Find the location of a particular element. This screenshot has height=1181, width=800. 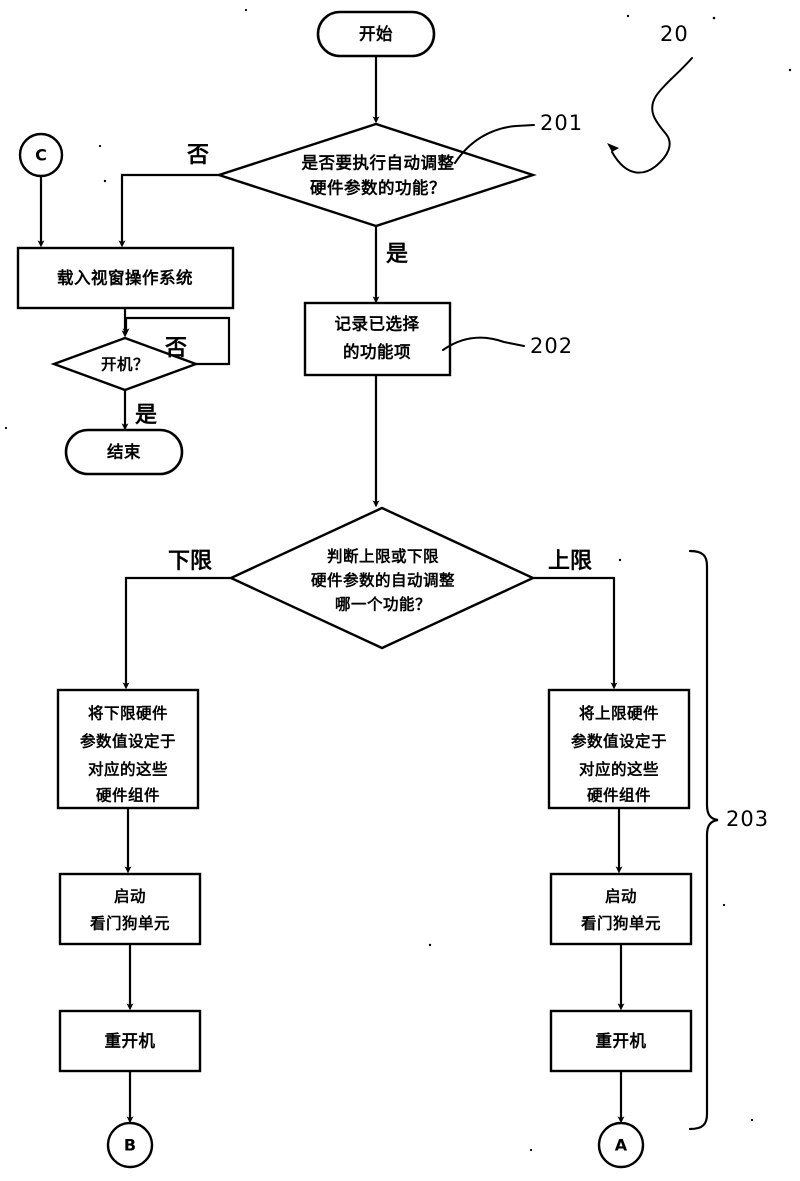

load-os-label: 载入视窗操作系统 is located at coordinates (125, 278).